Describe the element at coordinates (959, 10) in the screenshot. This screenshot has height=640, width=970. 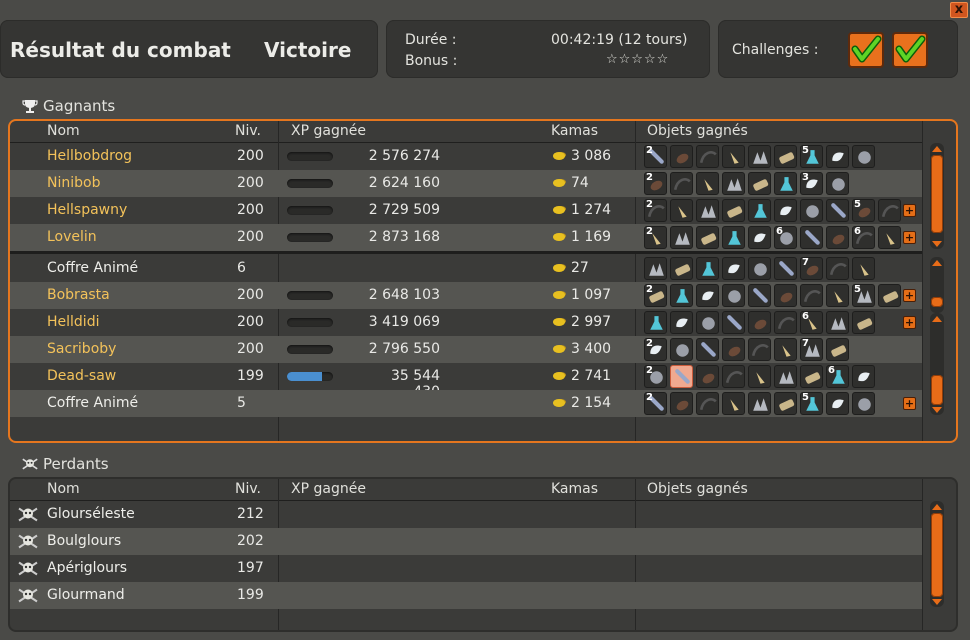
I see `close-button: x` at that location.